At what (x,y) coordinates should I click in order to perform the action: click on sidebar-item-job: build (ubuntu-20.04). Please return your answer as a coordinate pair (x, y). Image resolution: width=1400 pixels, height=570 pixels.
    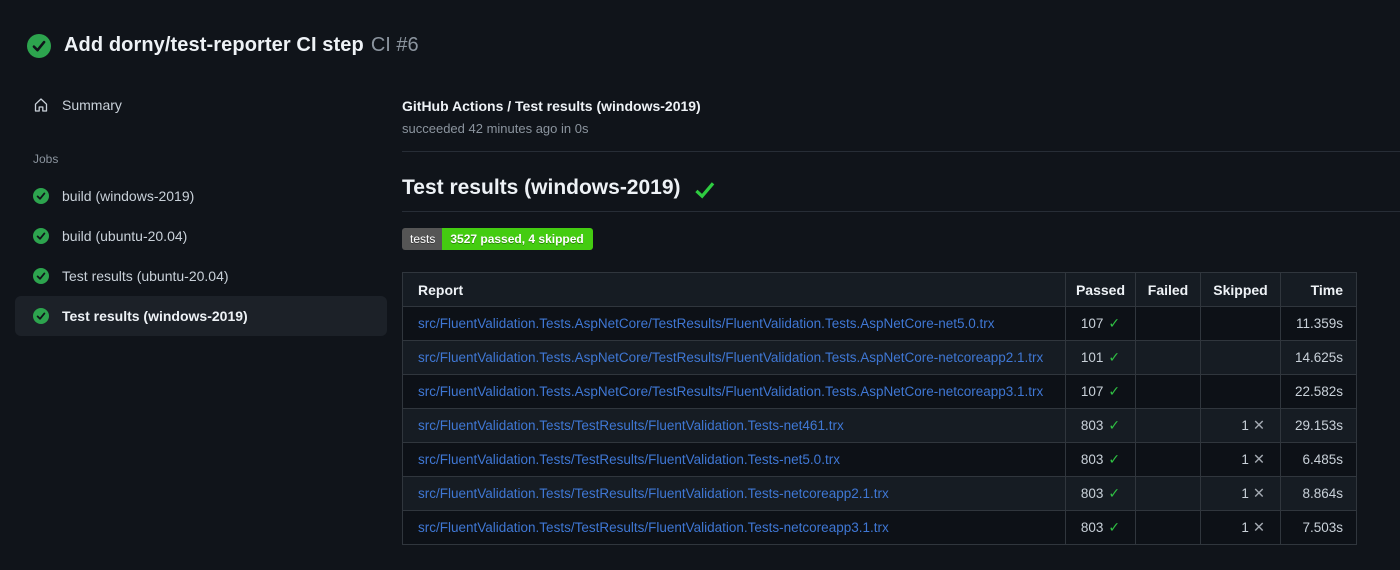
    Looking at the image, I should click on (201, 236).